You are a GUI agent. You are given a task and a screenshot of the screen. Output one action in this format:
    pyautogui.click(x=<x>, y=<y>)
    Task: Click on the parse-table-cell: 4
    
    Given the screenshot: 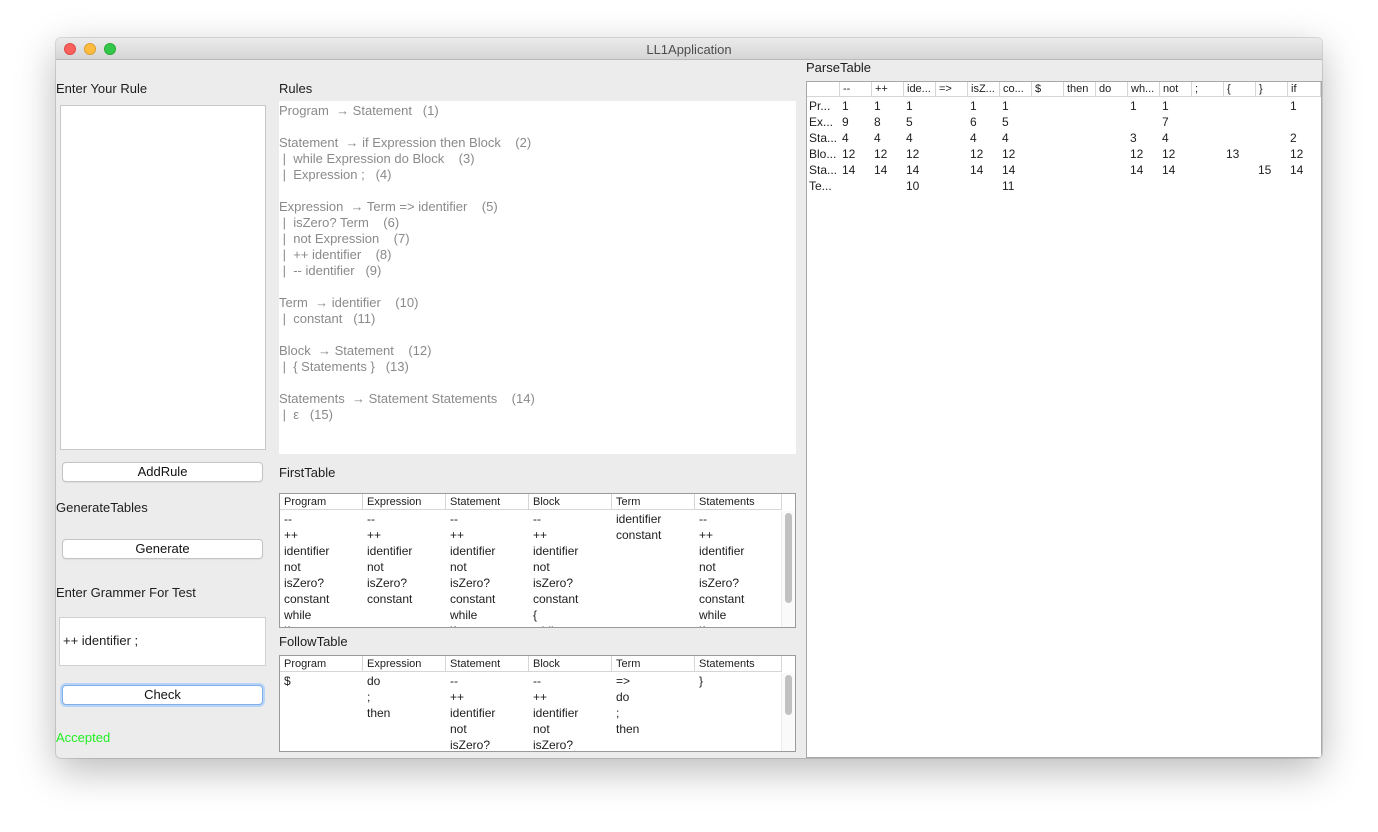 What is the action you would take?
    pyautogui.click(x=909, y=138)
    